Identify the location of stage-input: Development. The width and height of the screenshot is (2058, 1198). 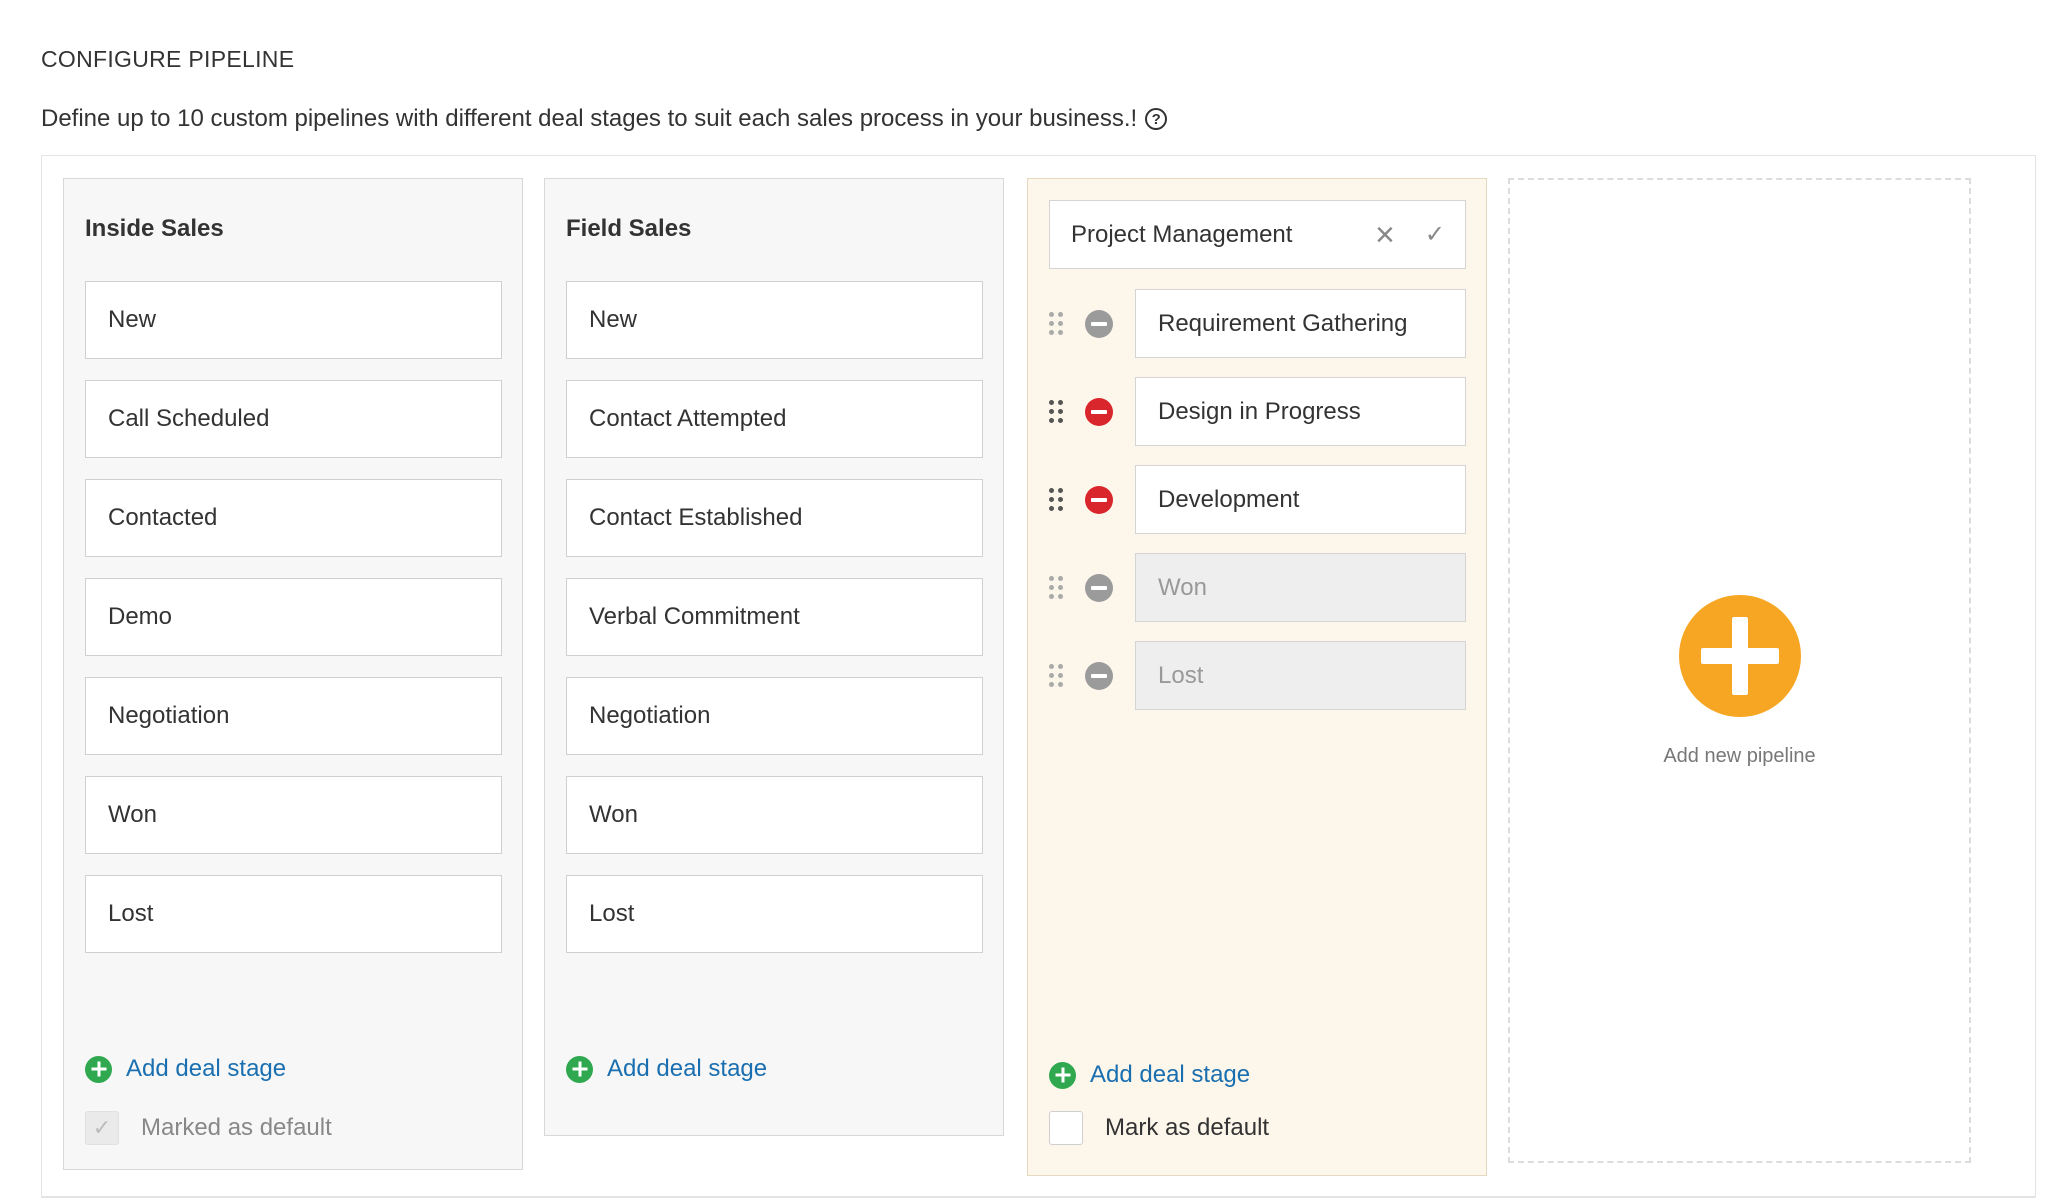
(1300, 499).